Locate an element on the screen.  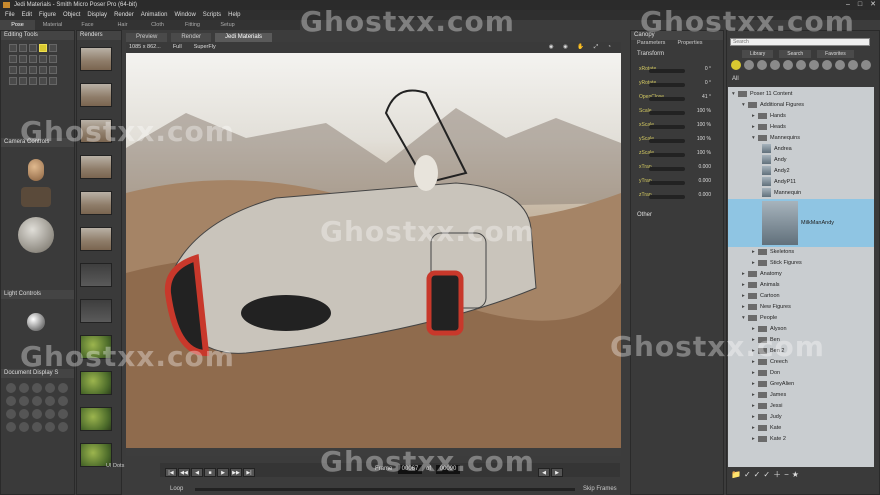
transport-button: ◀ is located at coordinates (197, 472).